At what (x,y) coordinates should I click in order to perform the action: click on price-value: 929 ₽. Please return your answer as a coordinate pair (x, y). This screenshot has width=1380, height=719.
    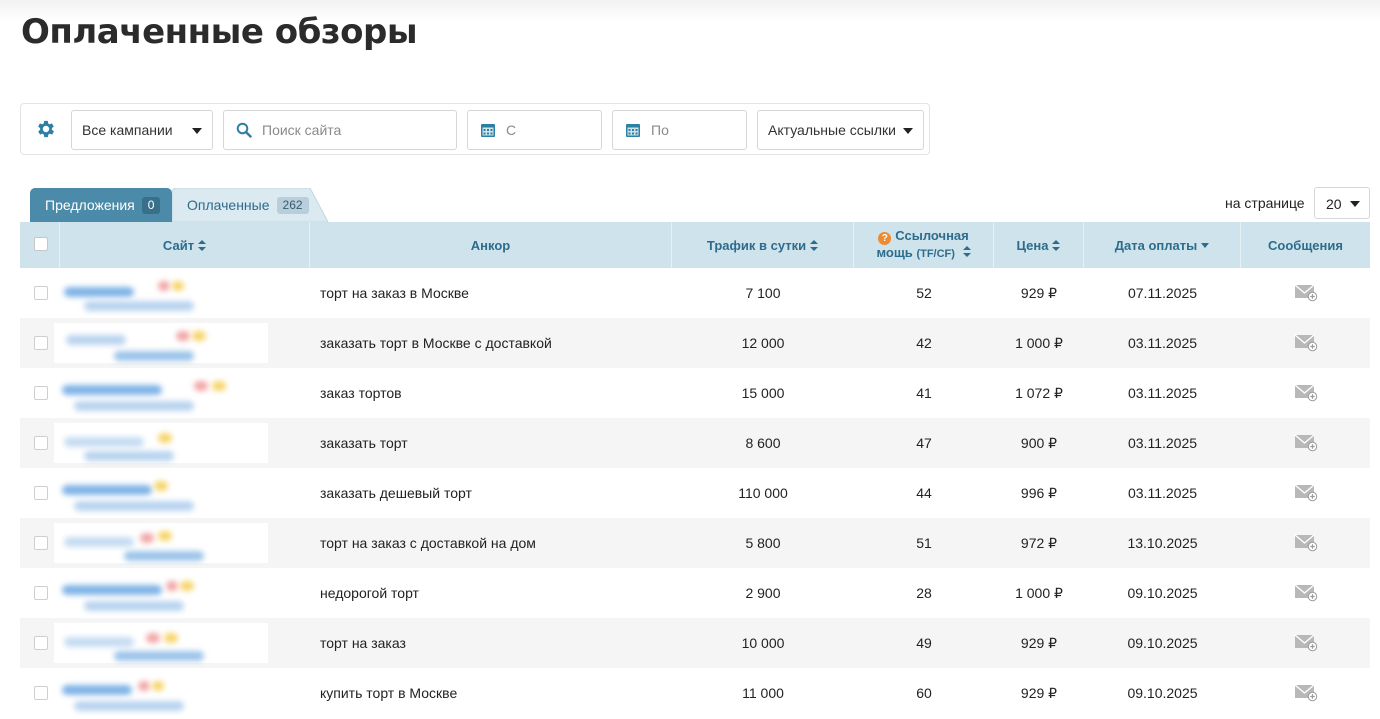
    Looking at the image, I should click on (1039, 642).